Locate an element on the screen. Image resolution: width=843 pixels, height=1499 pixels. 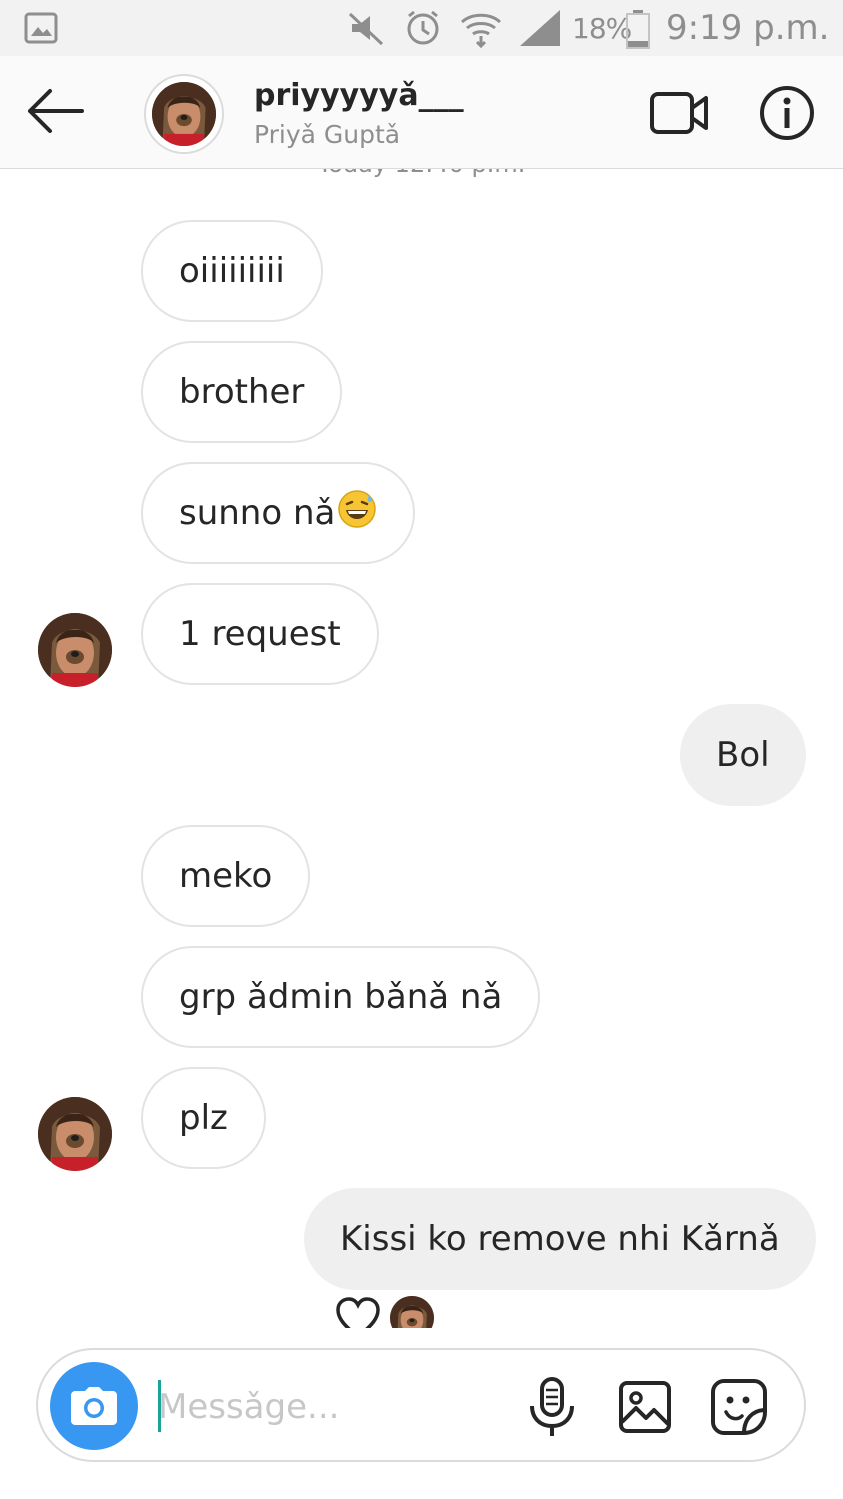
message-text: plz is located at coordinates (203, 1118).